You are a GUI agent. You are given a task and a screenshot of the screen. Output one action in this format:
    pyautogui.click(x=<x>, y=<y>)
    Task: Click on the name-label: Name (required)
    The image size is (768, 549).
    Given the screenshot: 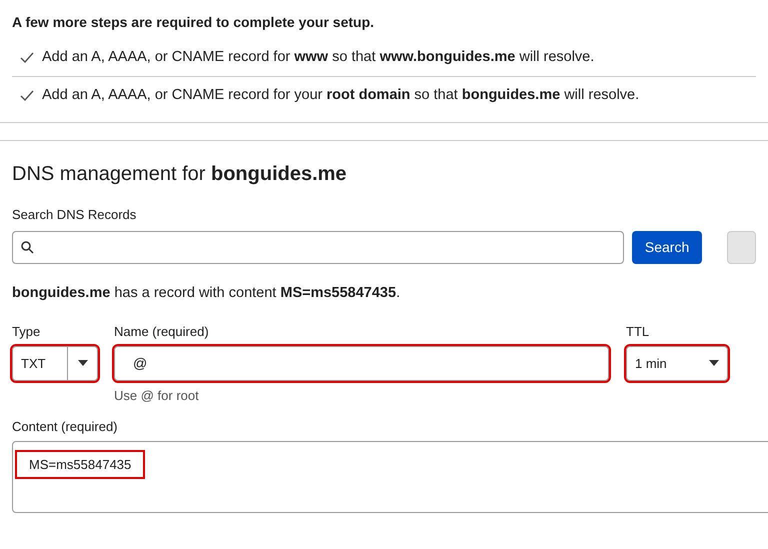 What is the action you would take?
    pyautogui.click(x=162, y=332)
    